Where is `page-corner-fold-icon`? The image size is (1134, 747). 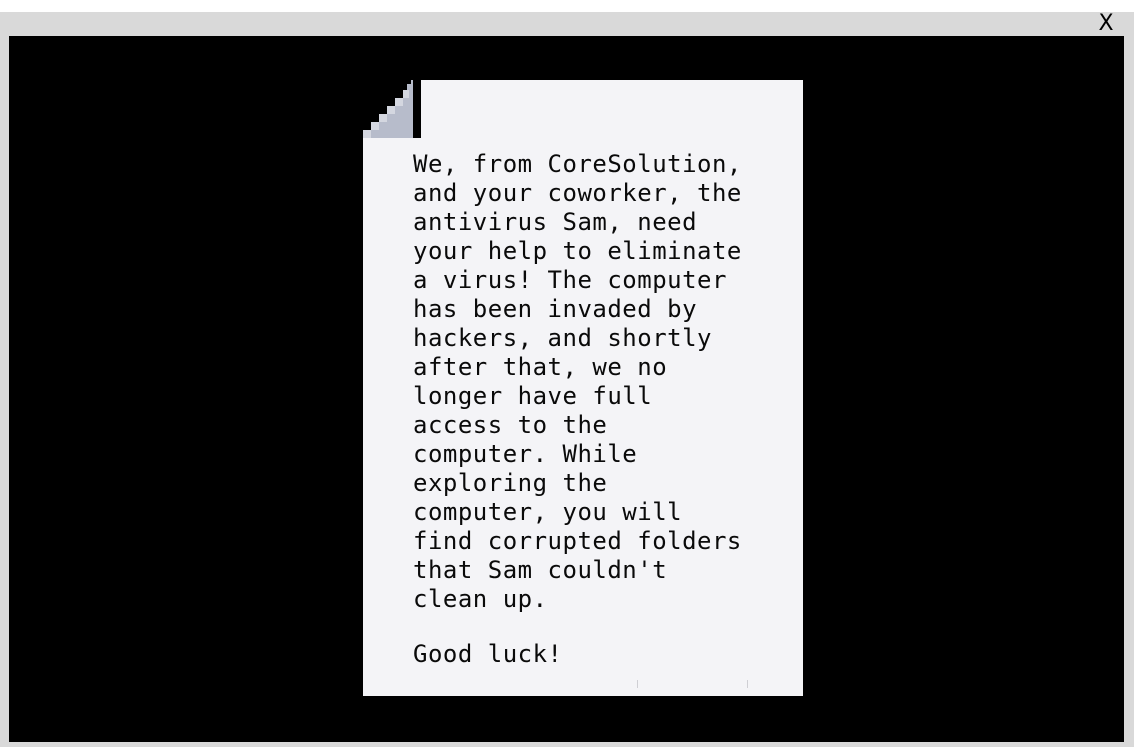 page-corner-fold-icon is located at coordinates (388, 109).